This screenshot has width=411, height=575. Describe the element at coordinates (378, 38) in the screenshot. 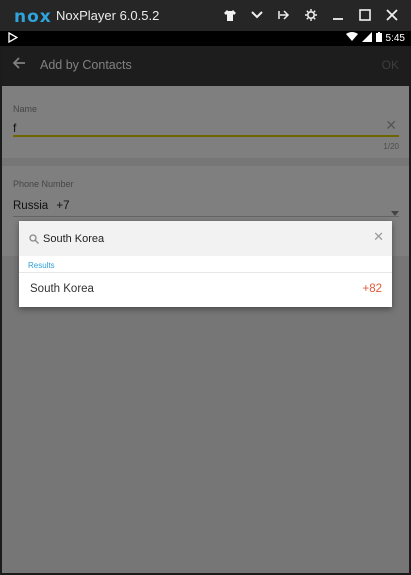

I see `battery-icon` at that location.